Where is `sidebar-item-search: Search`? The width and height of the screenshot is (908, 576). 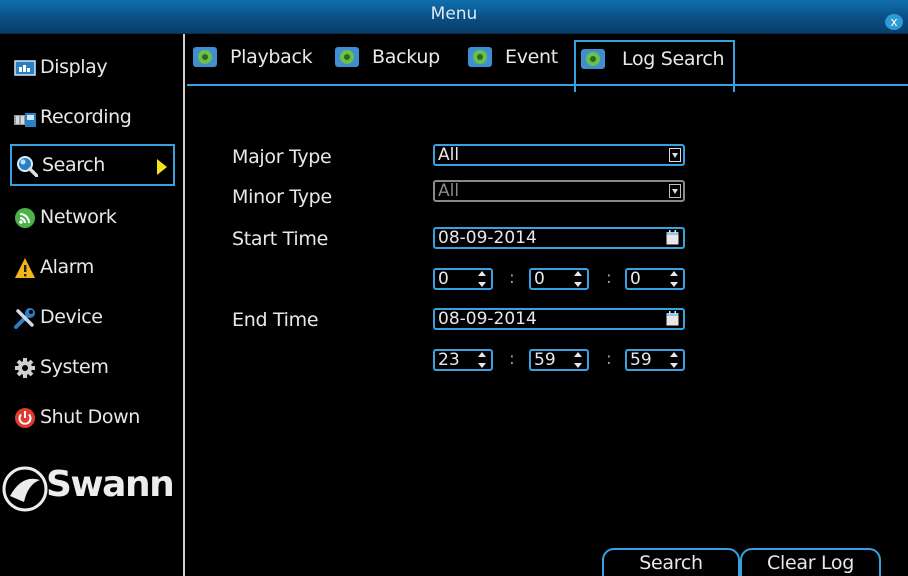
sidebar-item-search: Search is located at coordinates (92, 165).